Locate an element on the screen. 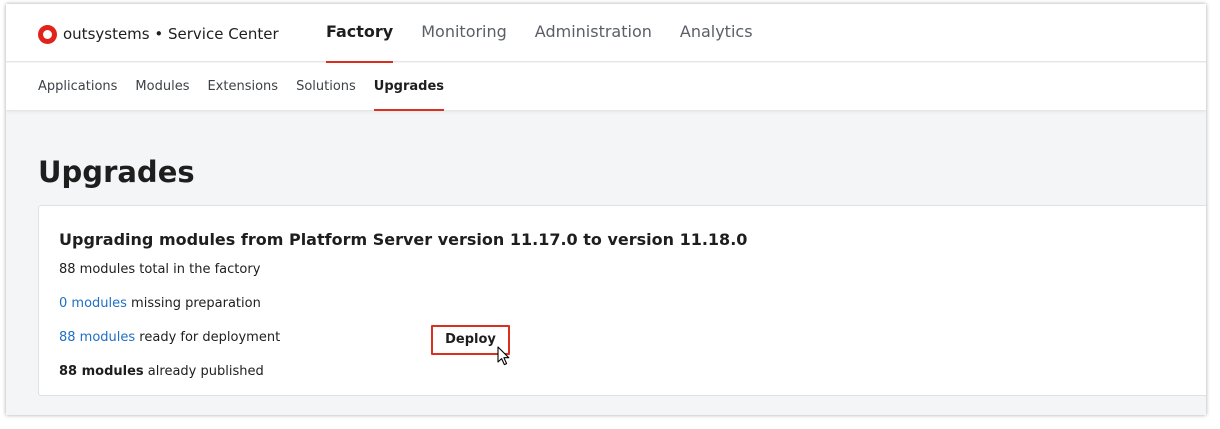 Image resolution: width=1220 pixels, height=429 pixels. ready-deployment-line: 88 modules ready for deployment is located at coordinates (169, 337).